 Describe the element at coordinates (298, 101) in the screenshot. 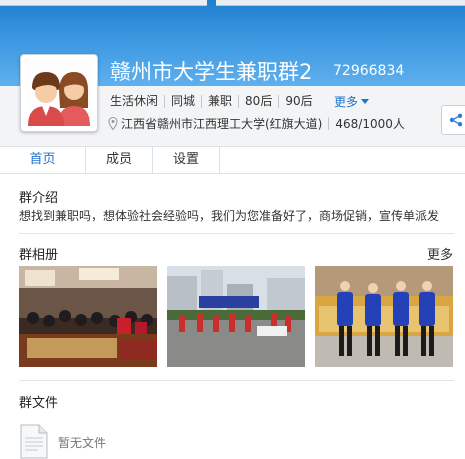

I see `tag-item: 90后` at that location.